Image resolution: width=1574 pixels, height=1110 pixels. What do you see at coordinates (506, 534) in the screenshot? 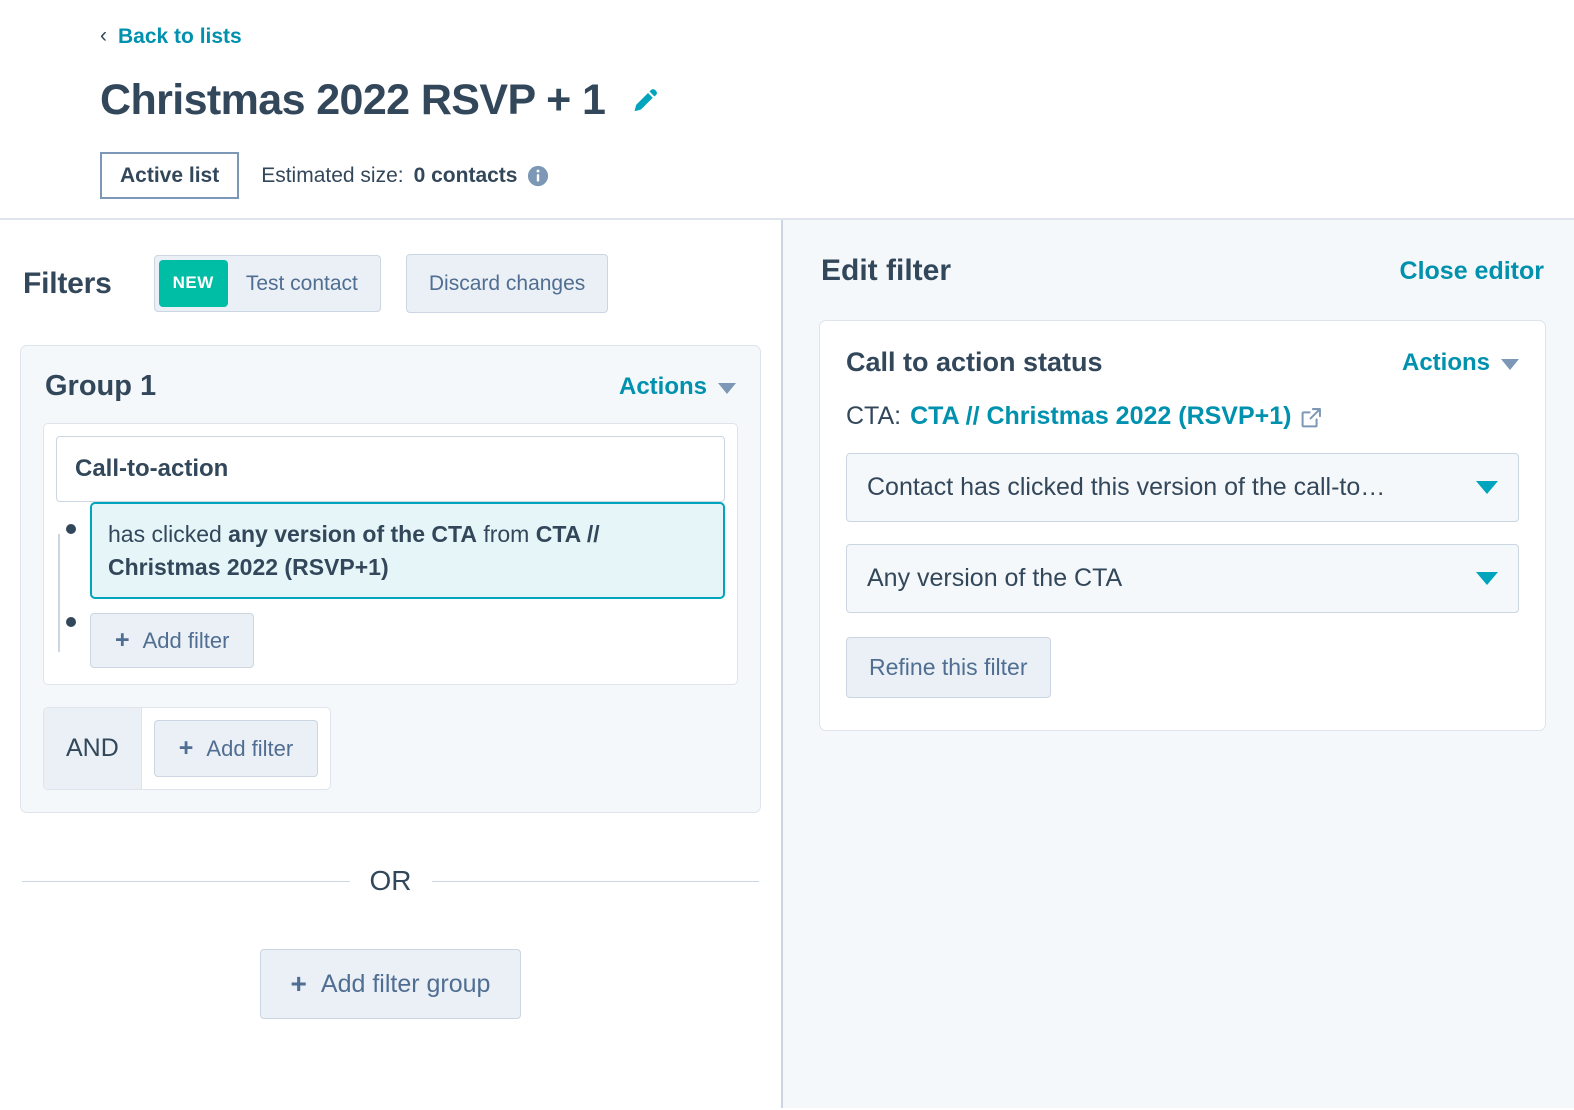
I see `filter-text-part2: from` at bounding box center [506, 534].